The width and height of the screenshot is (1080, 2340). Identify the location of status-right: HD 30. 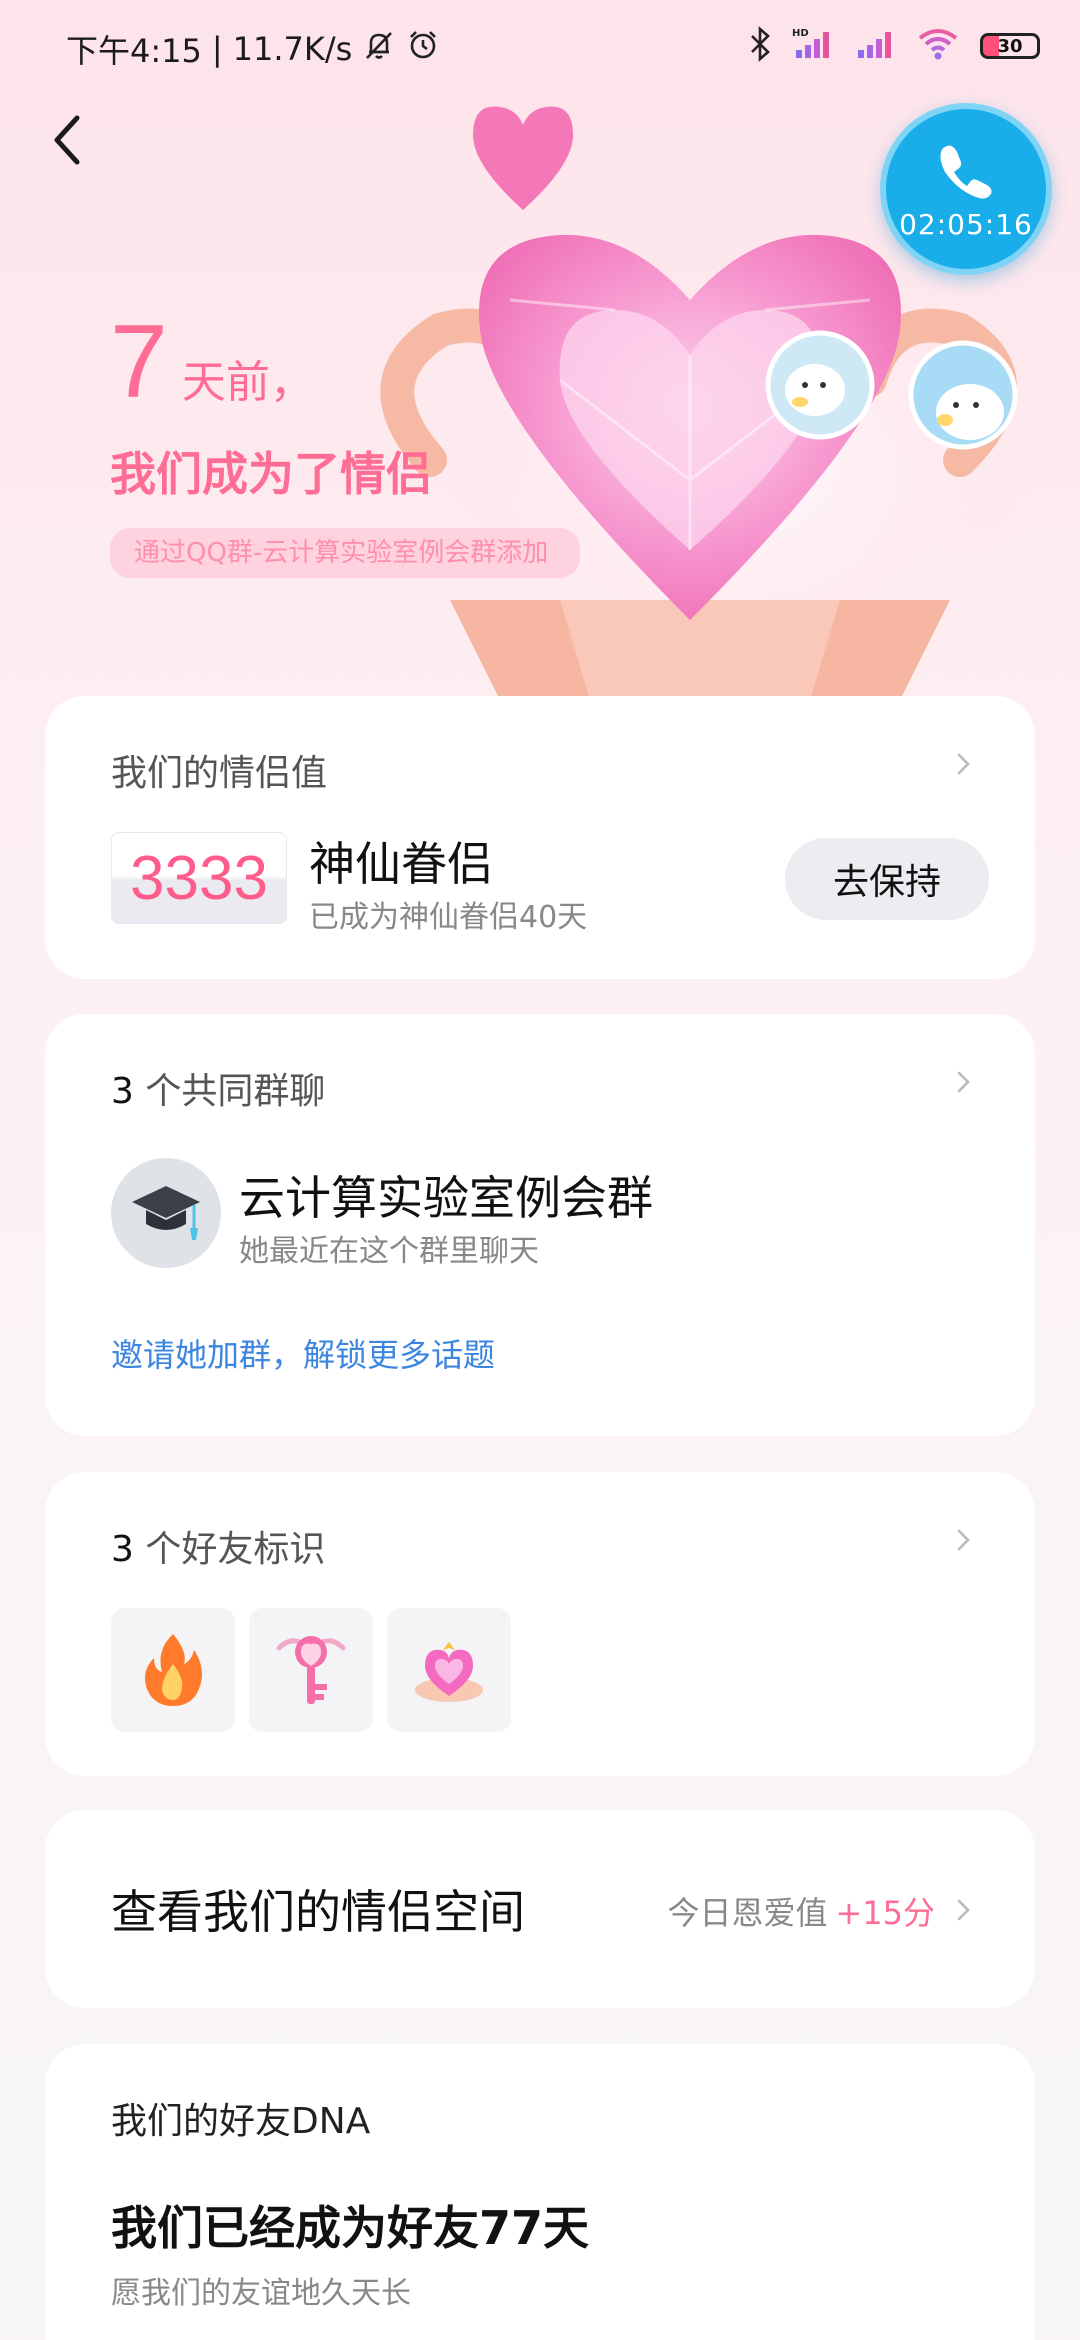
(894, 46).